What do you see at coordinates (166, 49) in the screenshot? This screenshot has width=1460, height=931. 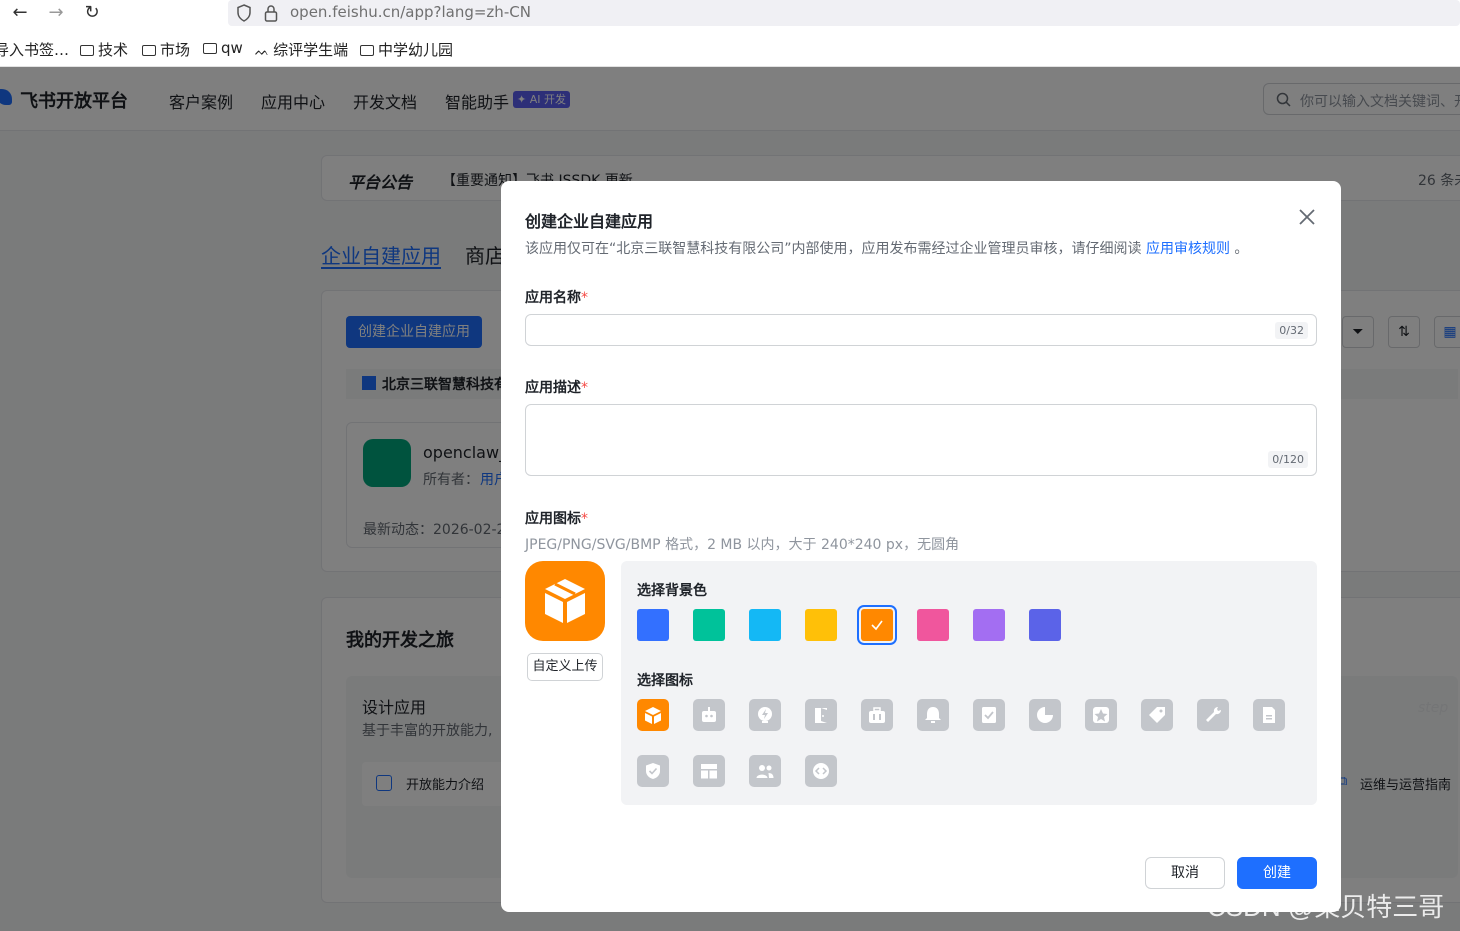 I see `bookmark-market: 市场` at bounding box center [166, 49].